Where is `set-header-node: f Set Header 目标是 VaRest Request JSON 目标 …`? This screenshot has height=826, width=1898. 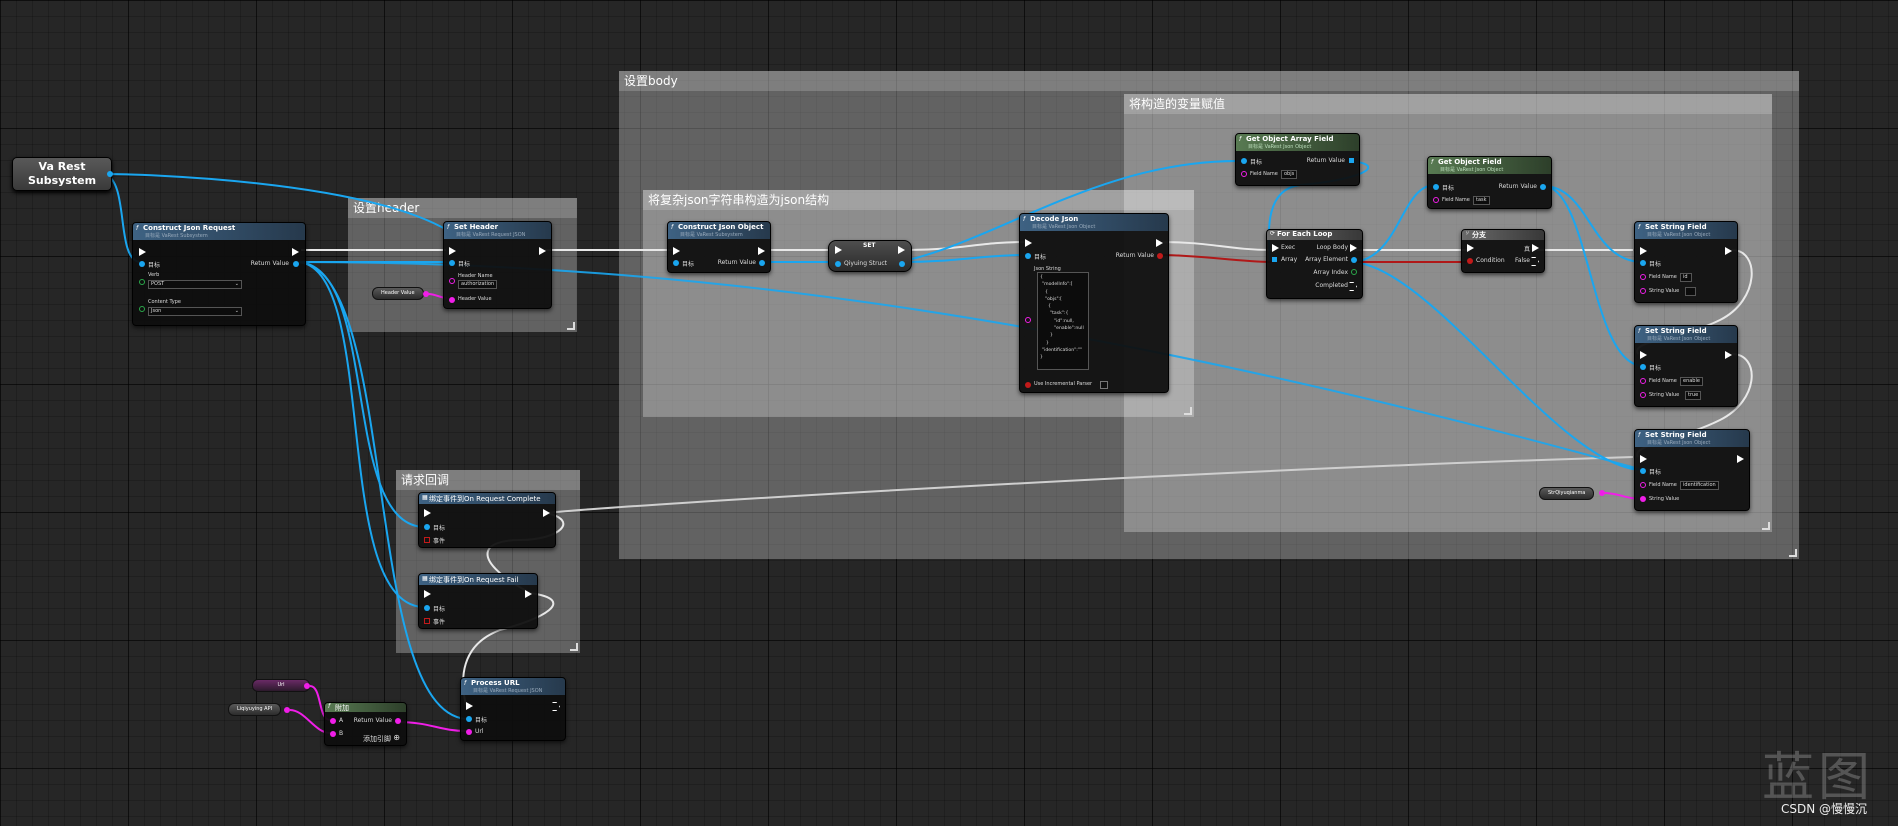
set-header-node: f Set Header 目标是 VaRest Request JSON 目标 … is located at coordinates (497, 265).